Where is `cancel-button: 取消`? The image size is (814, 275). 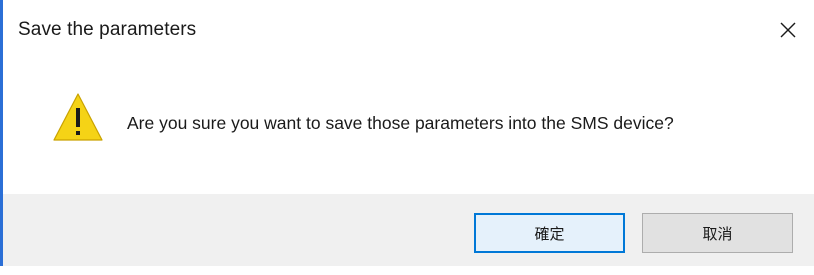 cancel-button: 取消 is located at coordinates (717, 233).